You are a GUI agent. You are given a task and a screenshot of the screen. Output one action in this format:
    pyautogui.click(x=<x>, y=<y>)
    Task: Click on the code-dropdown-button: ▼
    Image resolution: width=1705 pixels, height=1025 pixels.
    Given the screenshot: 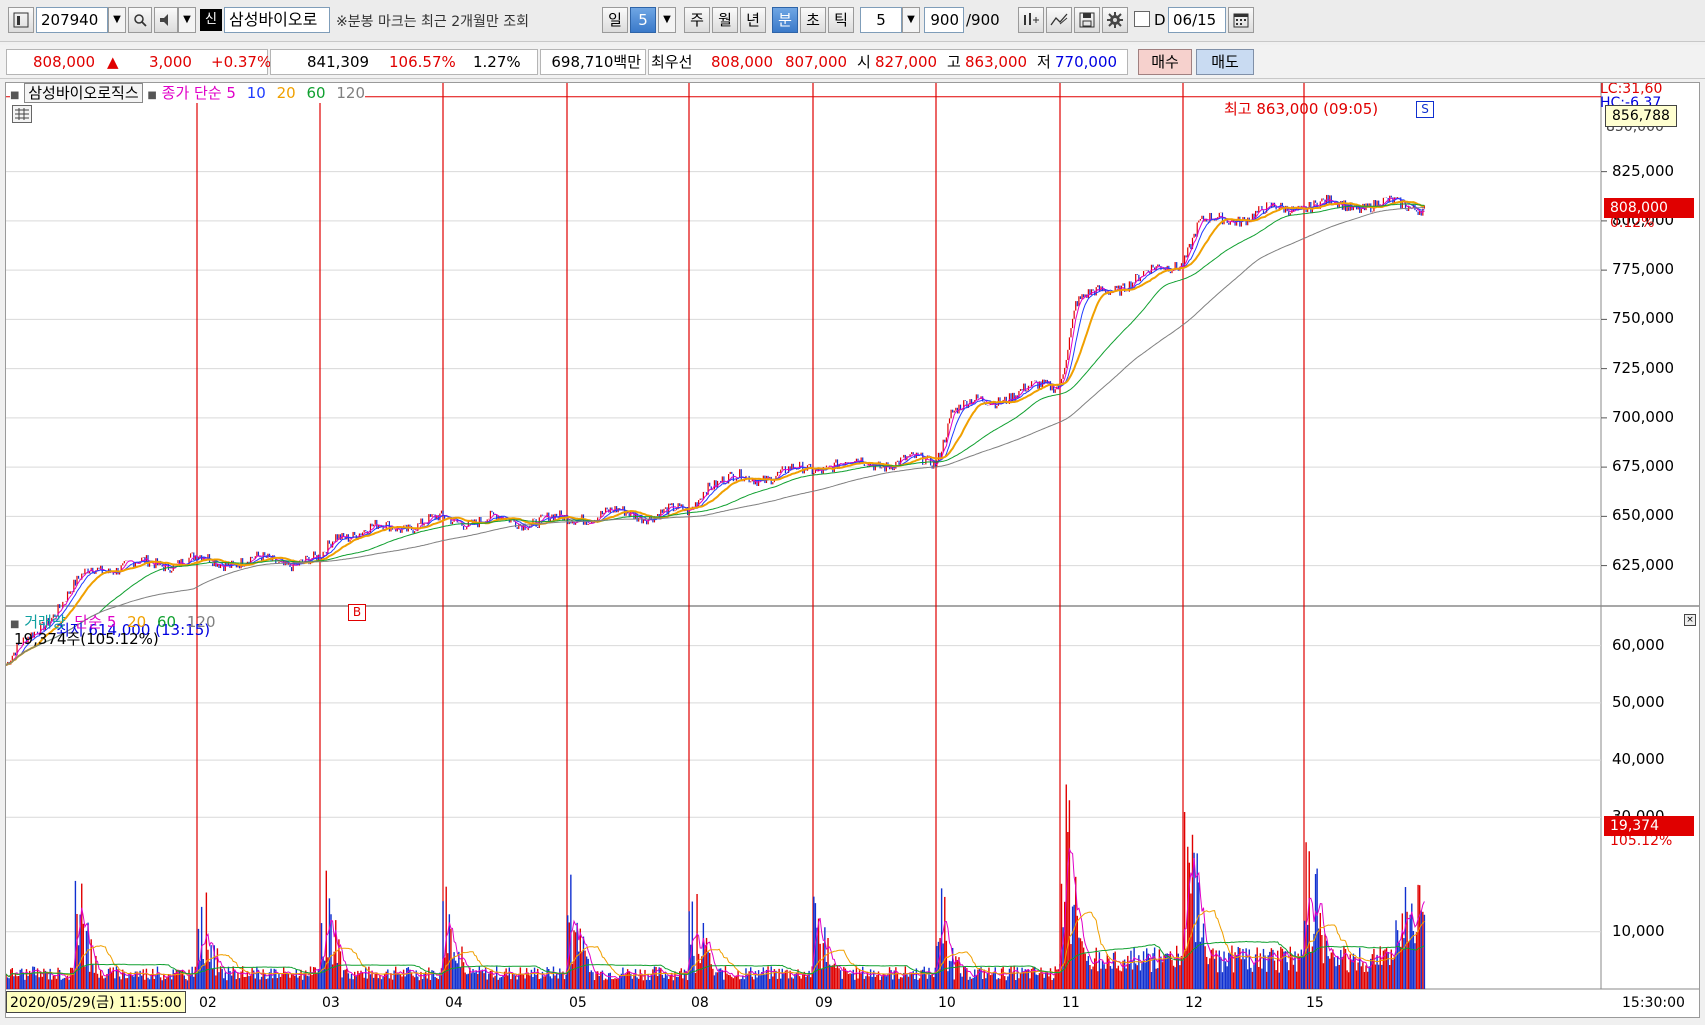 What is the action you would take?
    pyautogui.click(x=117, y=20)
    